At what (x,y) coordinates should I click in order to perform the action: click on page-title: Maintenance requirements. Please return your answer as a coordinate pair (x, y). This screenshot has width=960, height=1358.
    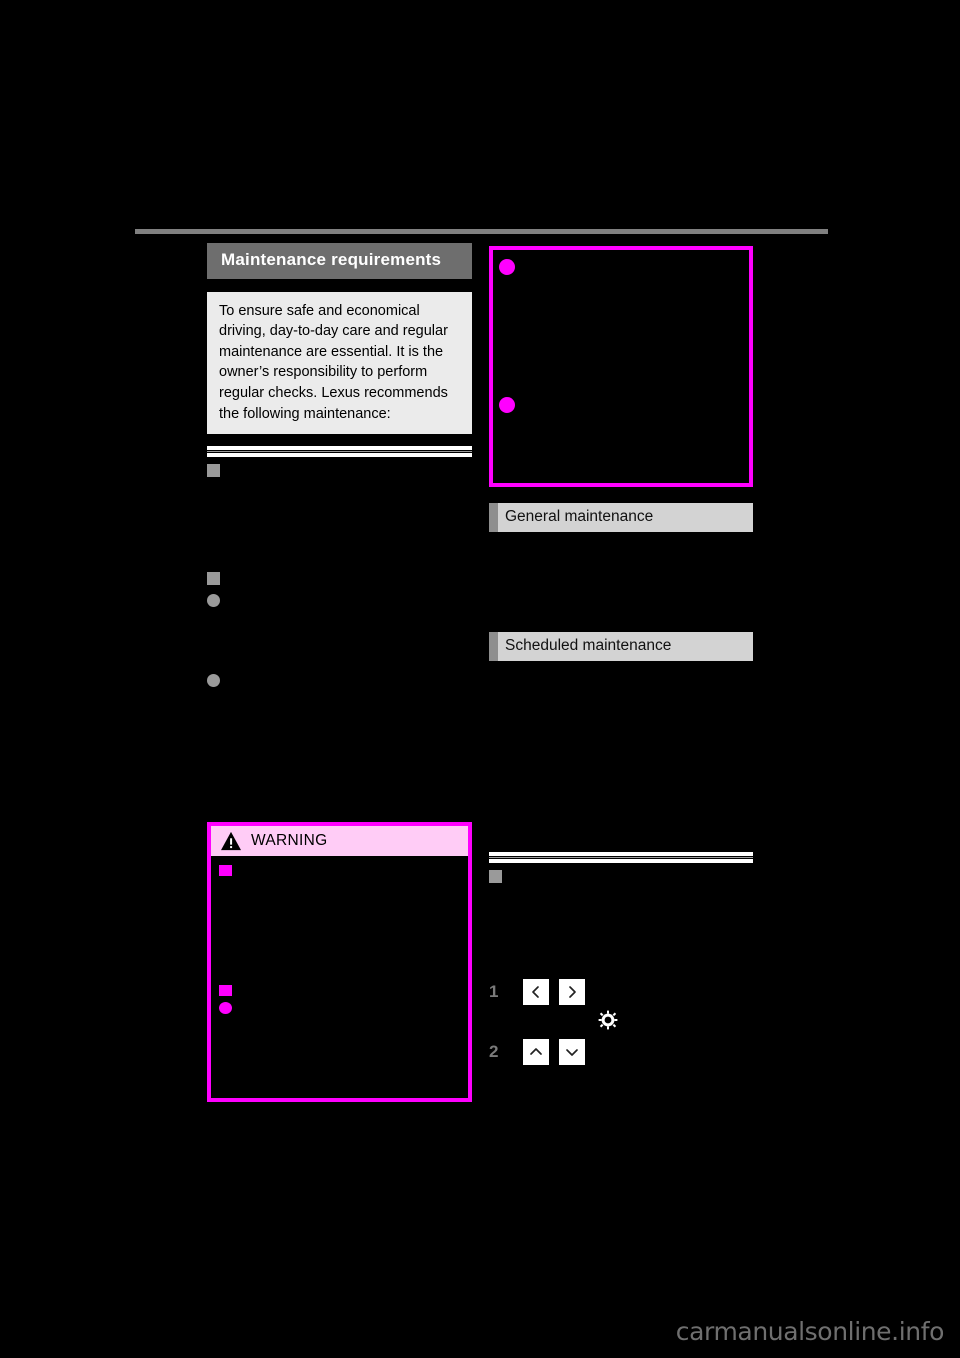
    Looking at the image, I should click on (339, 261).